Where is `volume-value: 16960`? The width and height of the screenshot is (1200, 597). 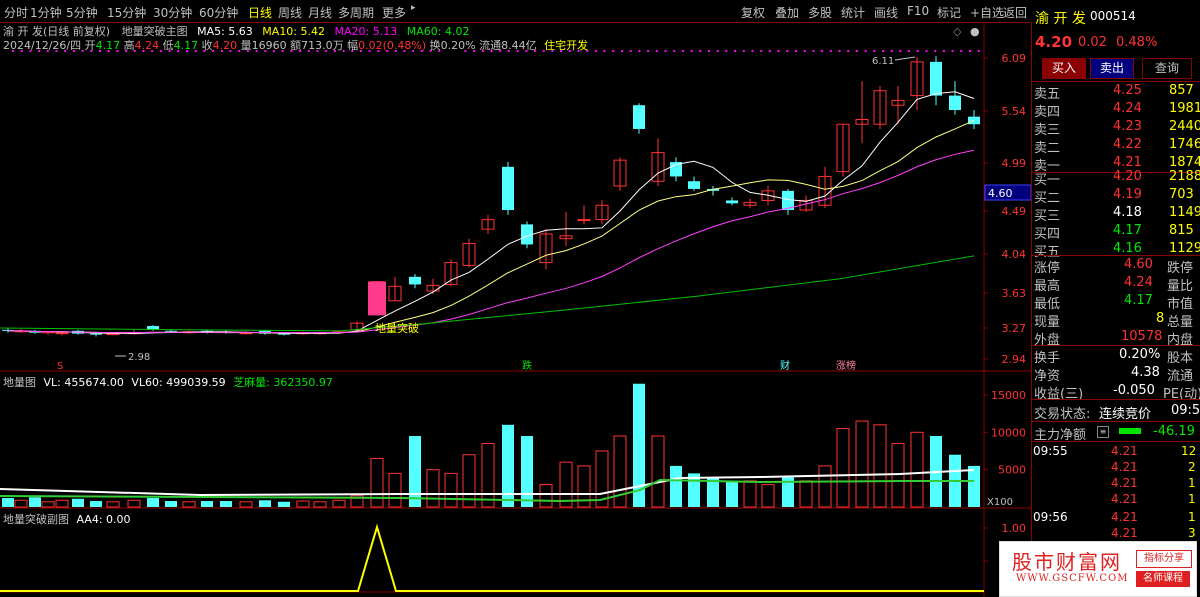
volume-value: 16960 is located at coordinates (269, 45).